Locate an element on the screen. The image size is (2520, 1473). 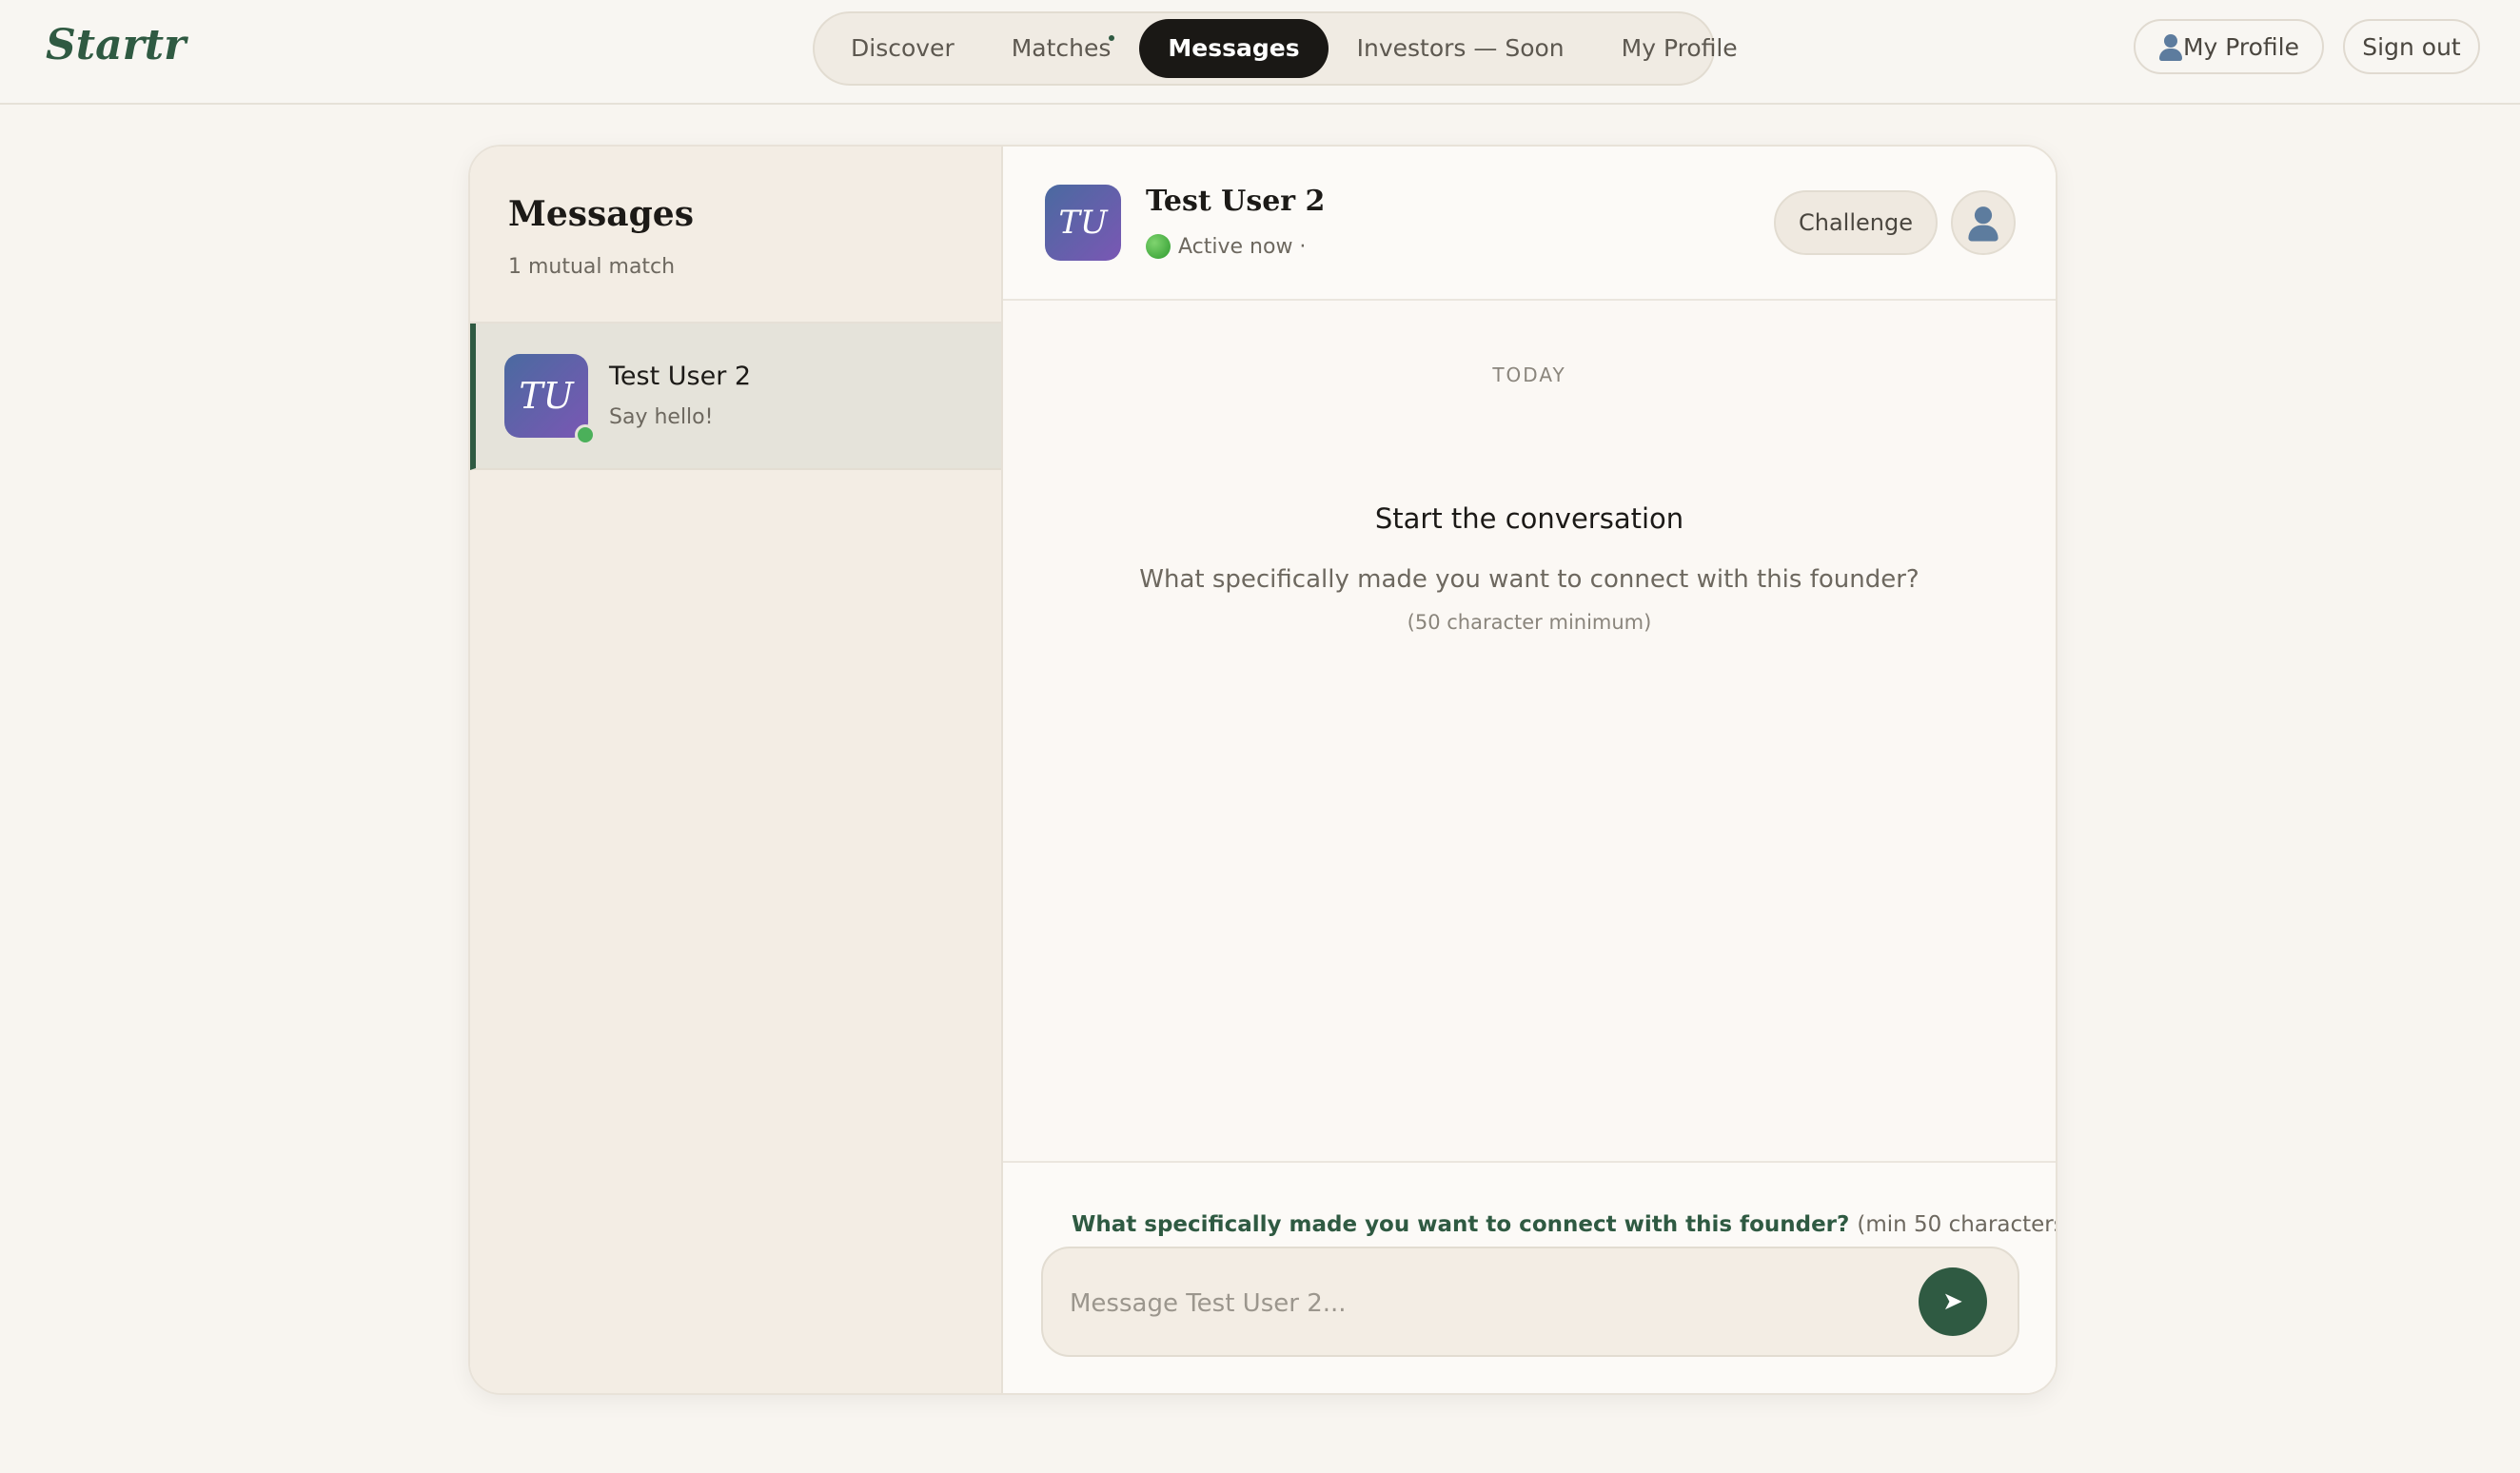
message-input is located at coordinates (1488, 1304).